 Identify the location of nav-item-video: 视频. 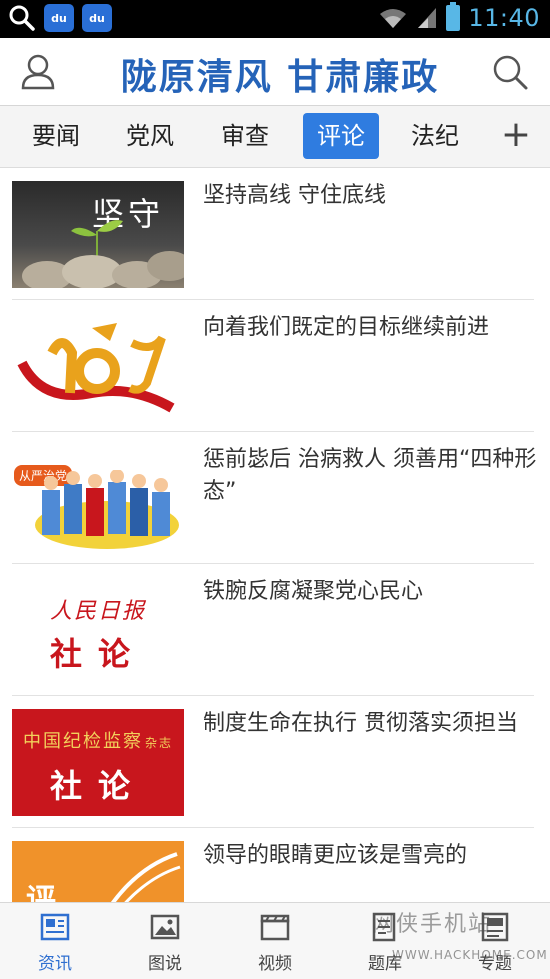
(275, 941).